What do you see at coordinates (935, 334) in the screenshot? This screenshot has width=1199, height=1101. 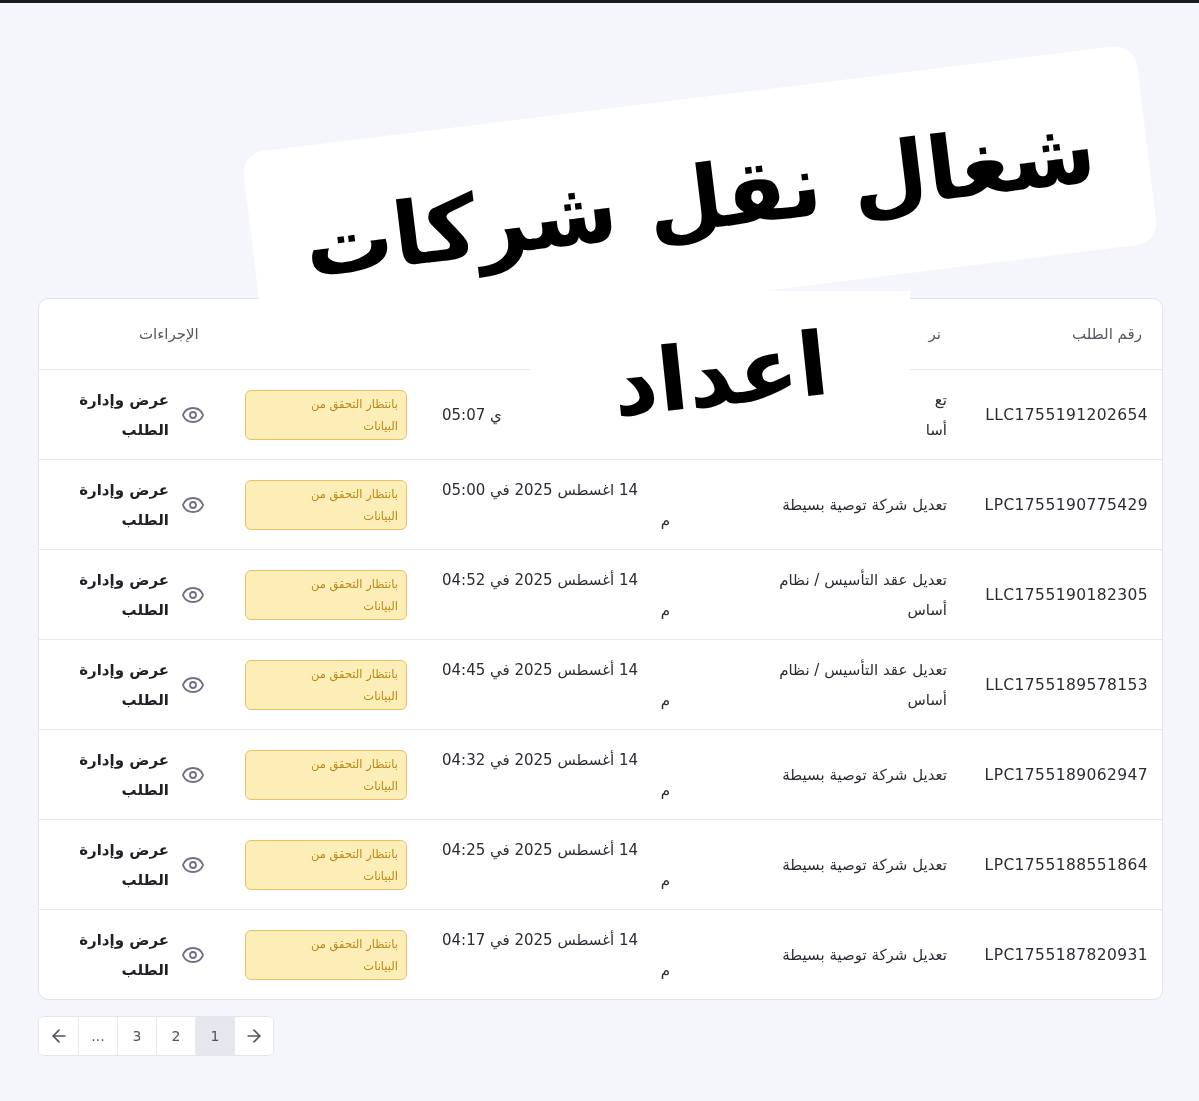 I see `column-header: نر` at bounding box center [935, 334].